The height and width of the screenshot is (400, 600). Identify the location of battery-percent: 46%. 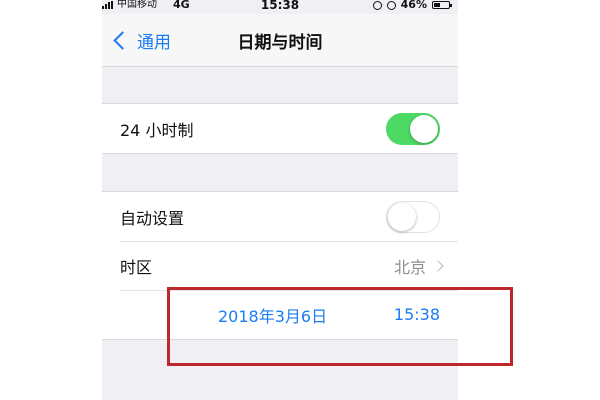
(413, 5).